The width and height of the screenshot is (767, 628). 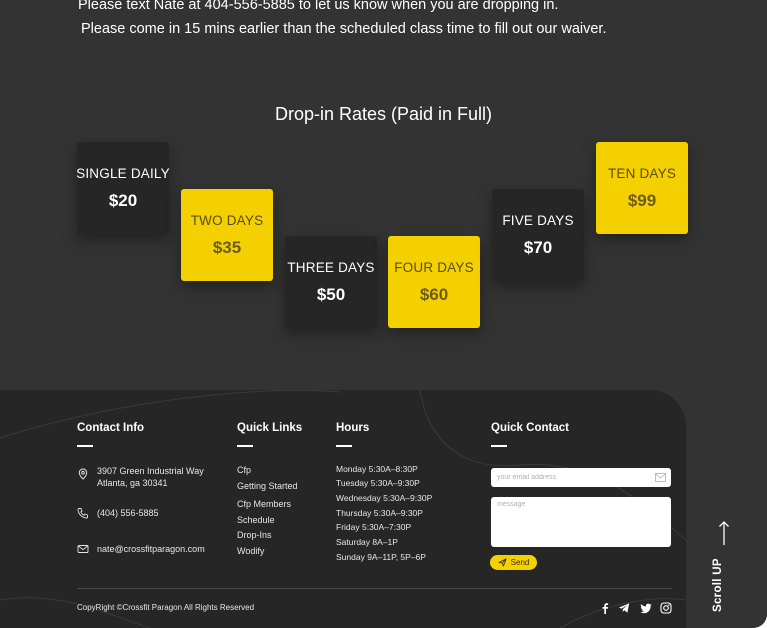 I want to click on hours-item-tuesday: Tuesday 5:30A–9:30P, so click(x=378, y=483).